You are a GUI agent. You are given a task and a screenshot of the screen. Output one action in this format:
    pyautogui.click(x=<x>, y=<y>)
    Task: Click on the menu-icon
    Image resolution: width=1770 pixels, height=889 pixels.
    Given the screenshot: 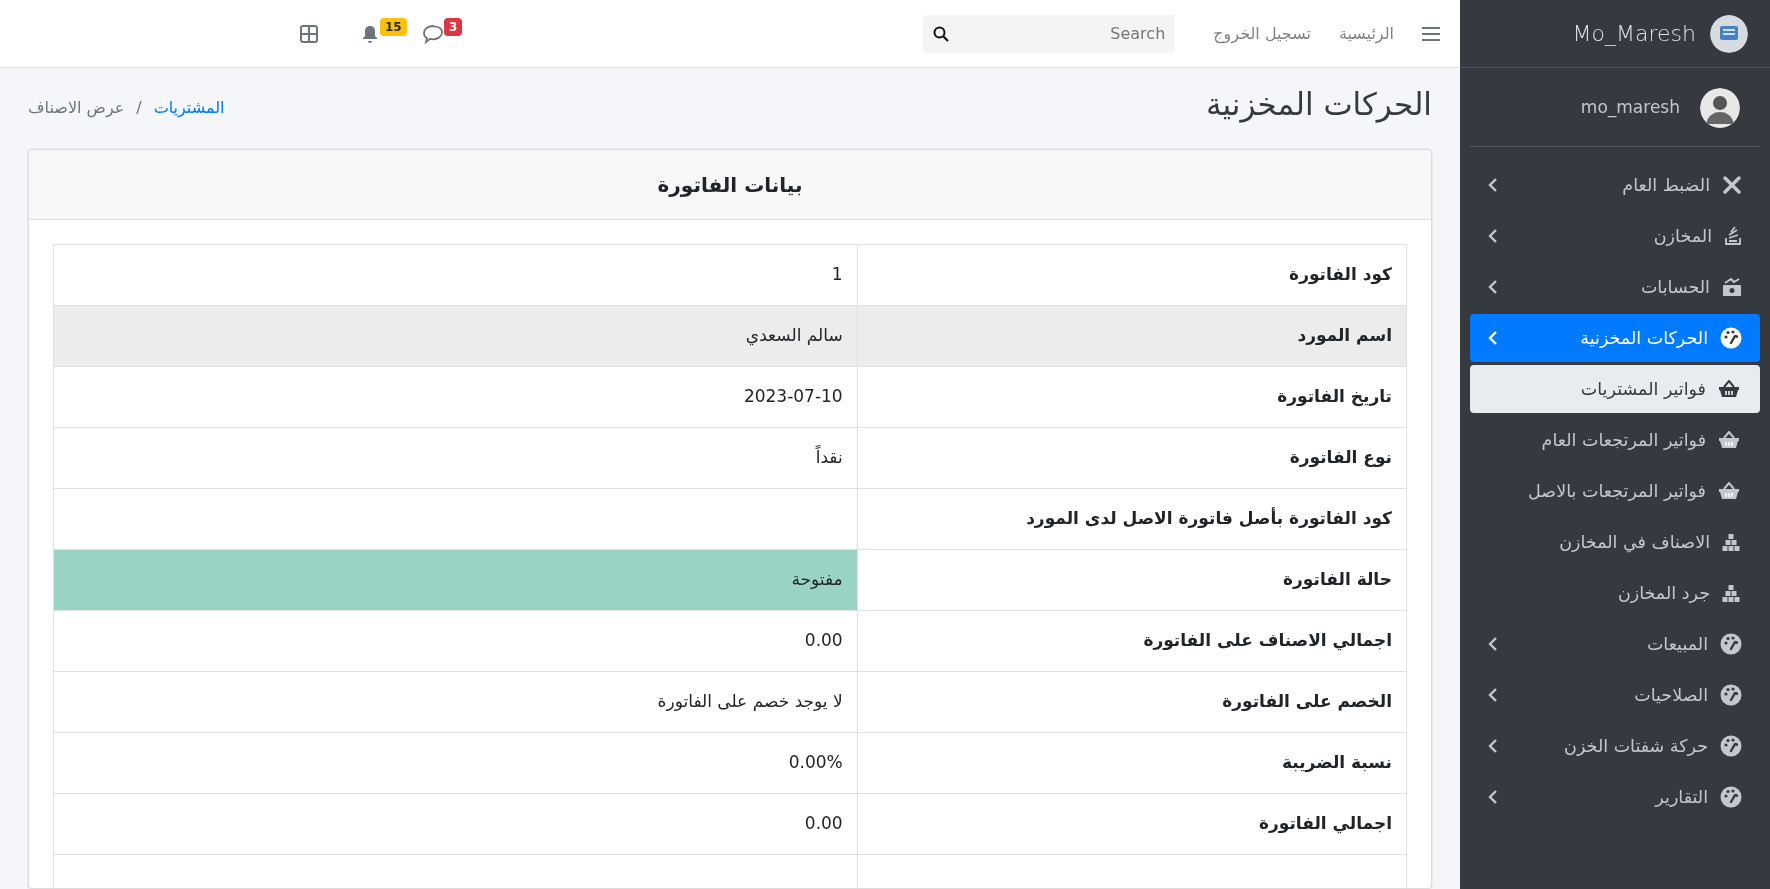 What is the action you would take?
    pyautogui.click(x=1431, y=33)
    